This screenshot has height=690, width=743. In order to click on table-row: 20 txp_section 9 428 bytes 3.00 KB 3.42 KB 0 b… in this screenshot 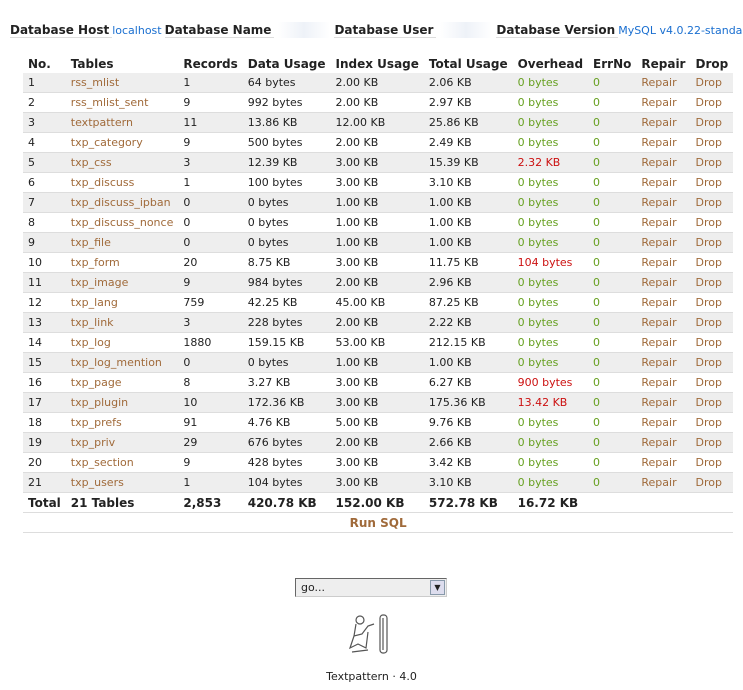, I will do `click(378, 462)`.